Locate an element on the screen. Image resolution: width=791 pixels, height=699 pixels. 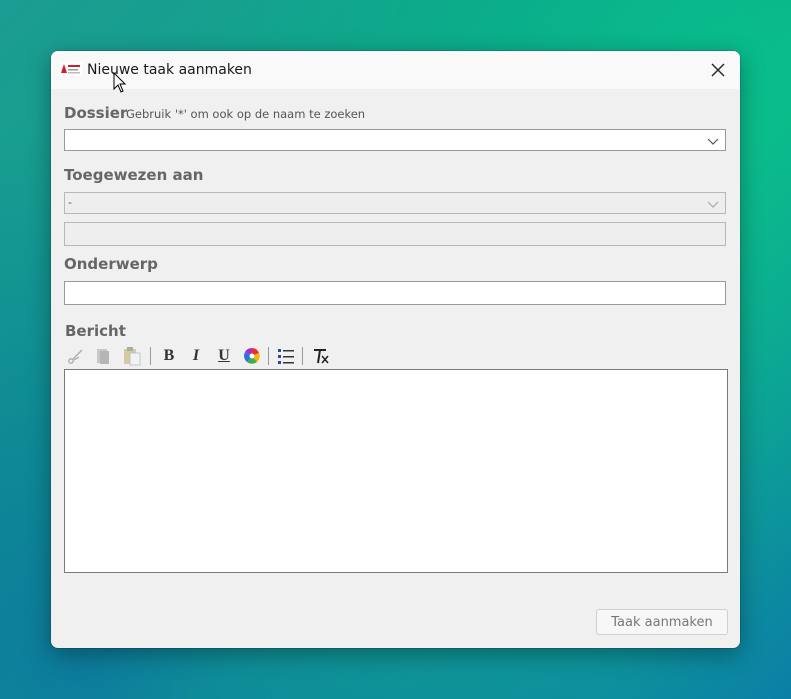
subject-input is located at coordinates (395, 293).